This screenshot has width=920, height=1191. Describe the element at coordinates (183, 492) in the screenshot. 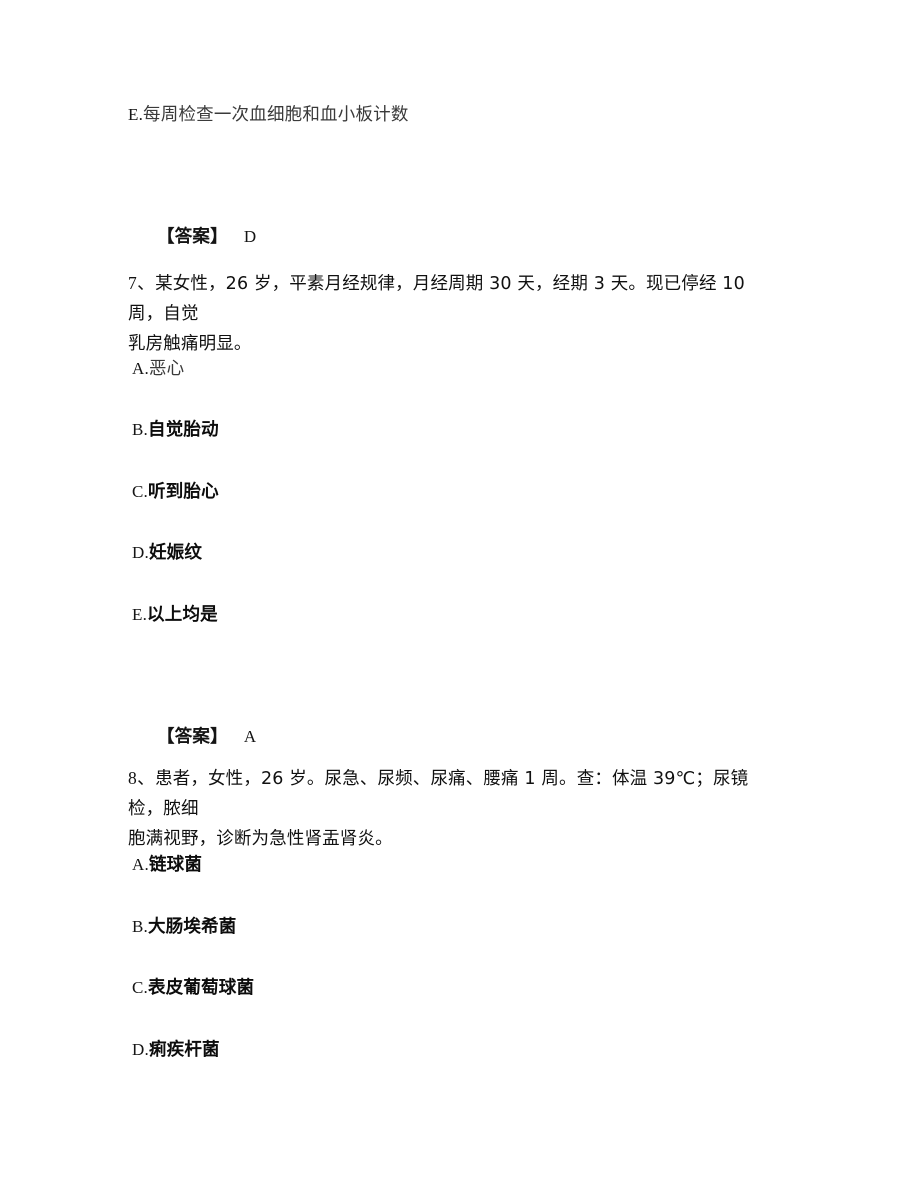

I see `option-text: 听到胎心` at that location.